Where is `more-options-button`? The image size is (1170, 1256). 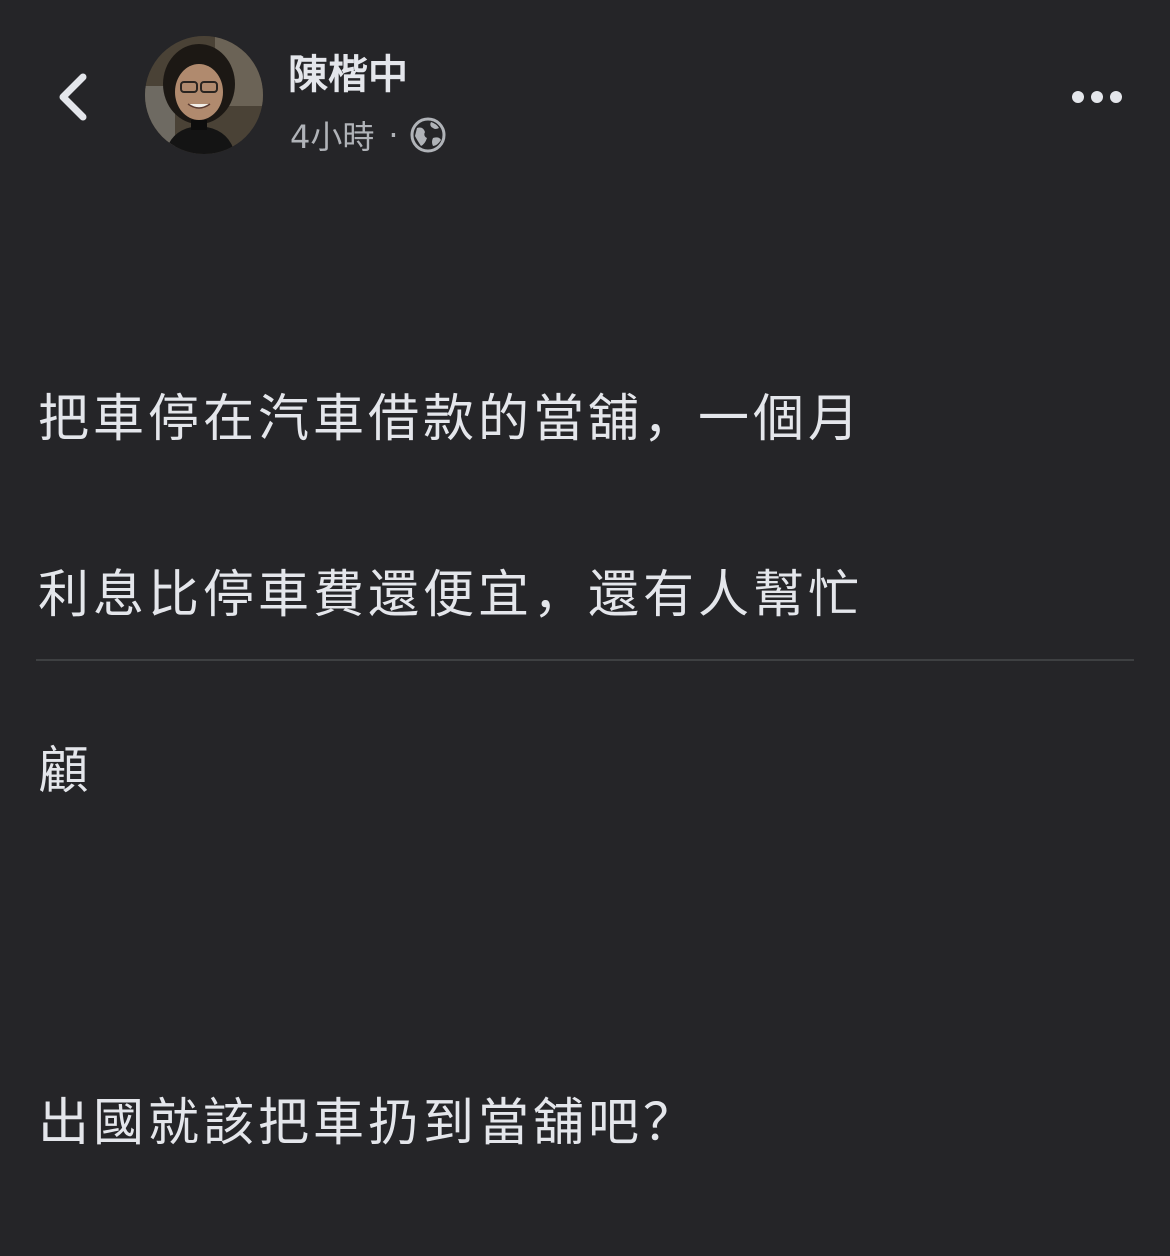 more-options-button is located at coordinates (1097, 97).